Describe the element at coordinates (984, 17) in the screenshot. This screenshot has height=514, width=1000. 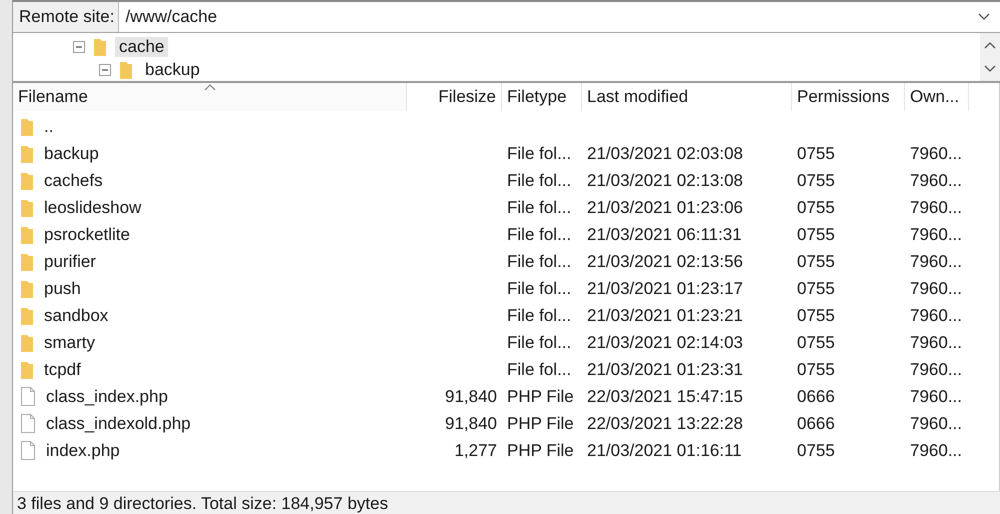
I see `dropdown-caret-icon` at that location.